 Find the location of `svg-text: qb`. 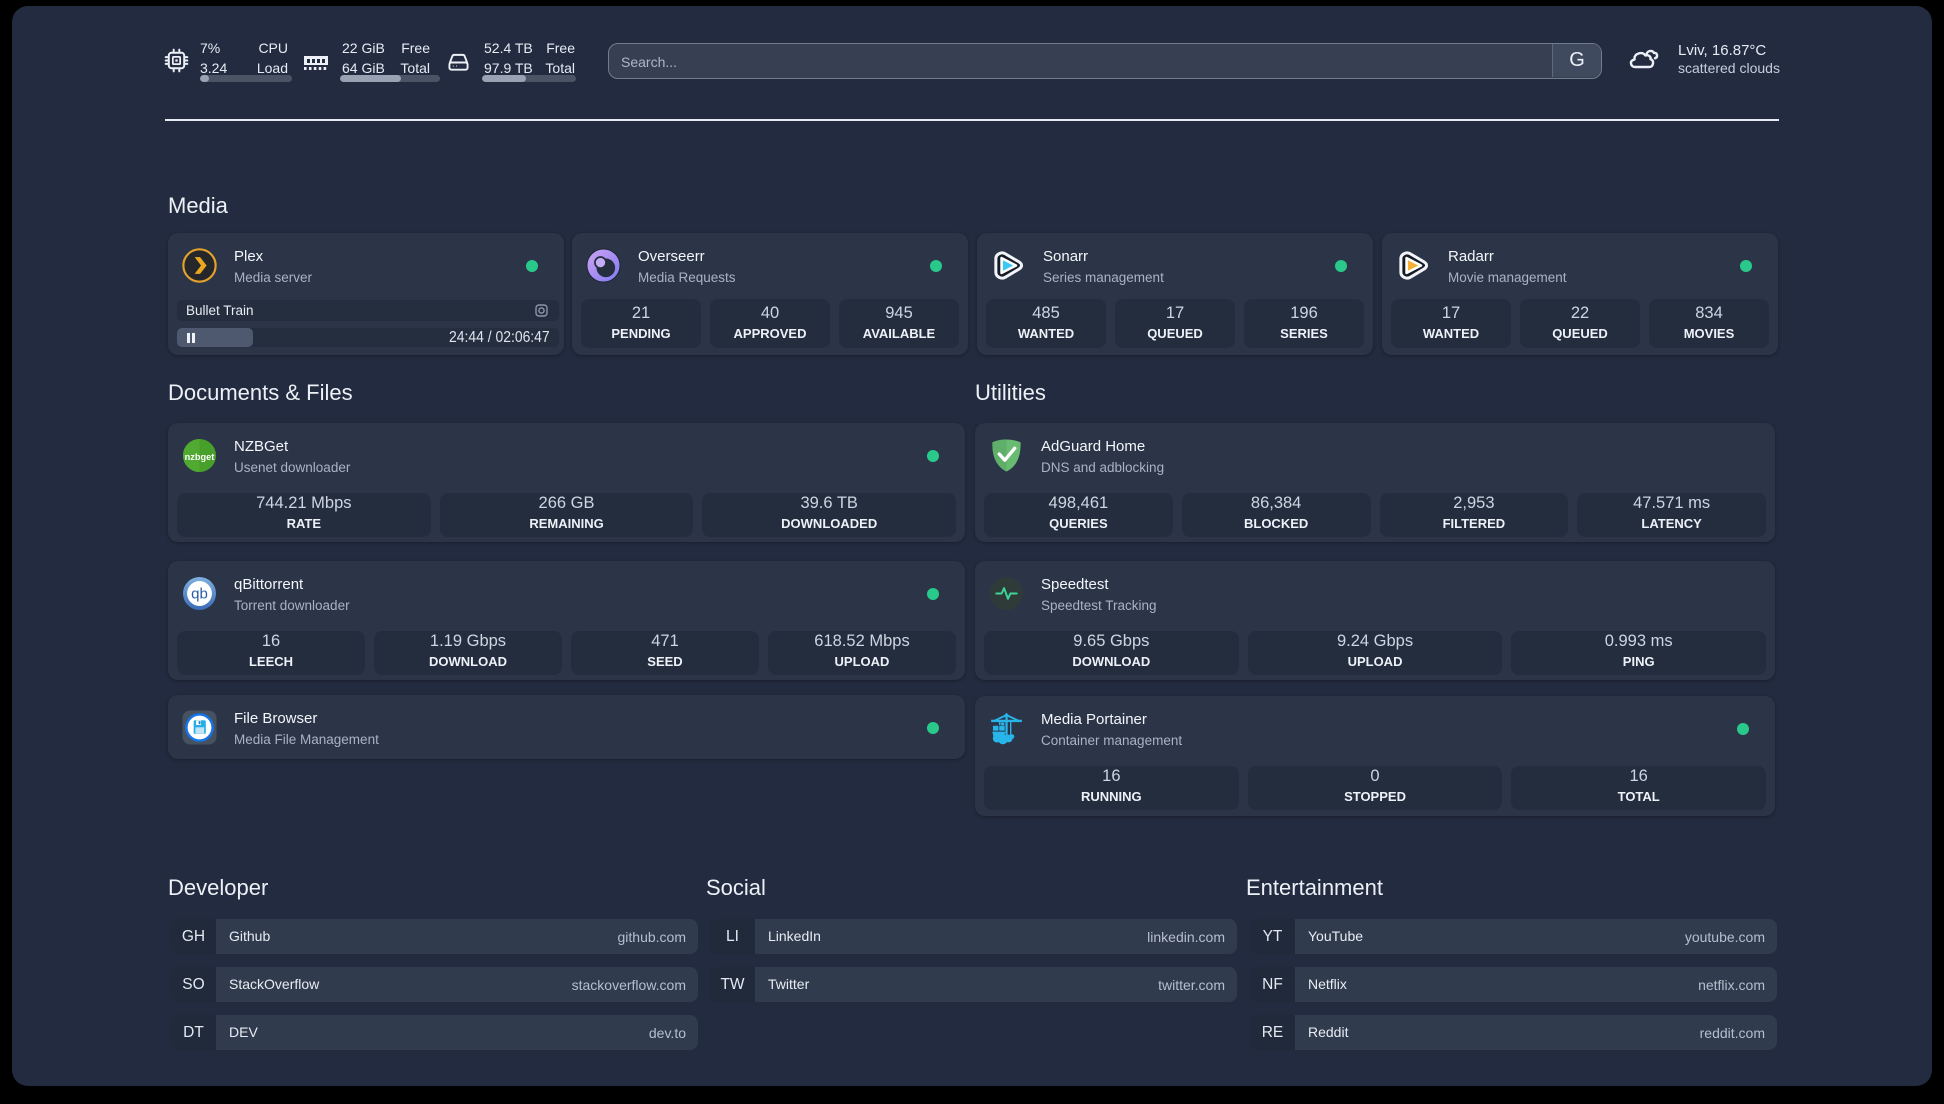

svg-text: qb is located at coordinates (199, 594).